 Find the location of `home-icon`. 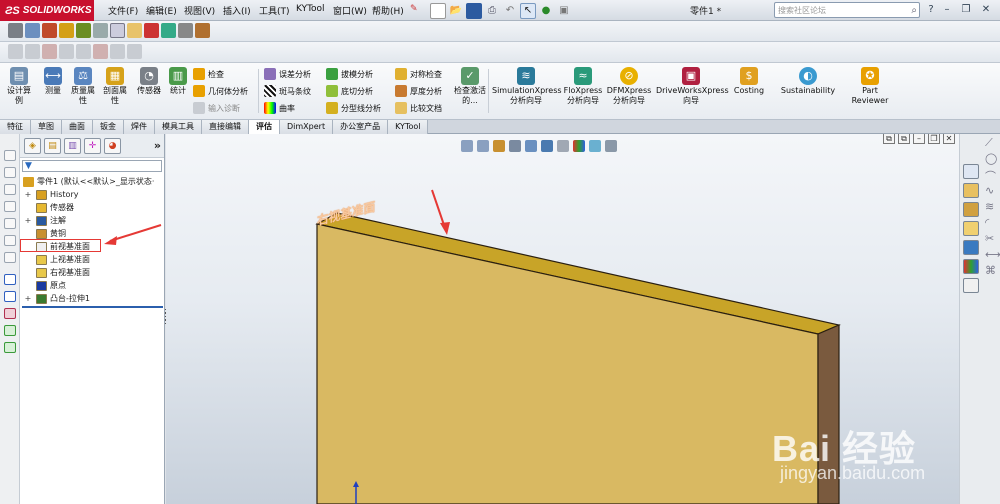

home-icon is located at coordinates (971, 190).